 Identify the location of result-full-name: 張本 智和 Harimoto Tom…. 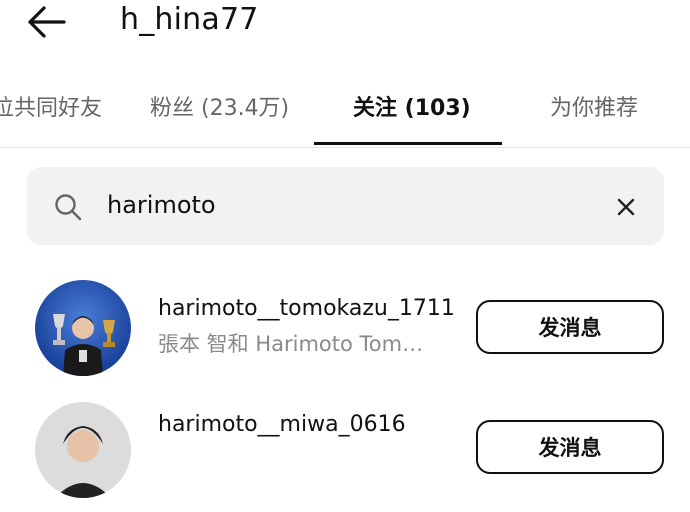
(291, 344).